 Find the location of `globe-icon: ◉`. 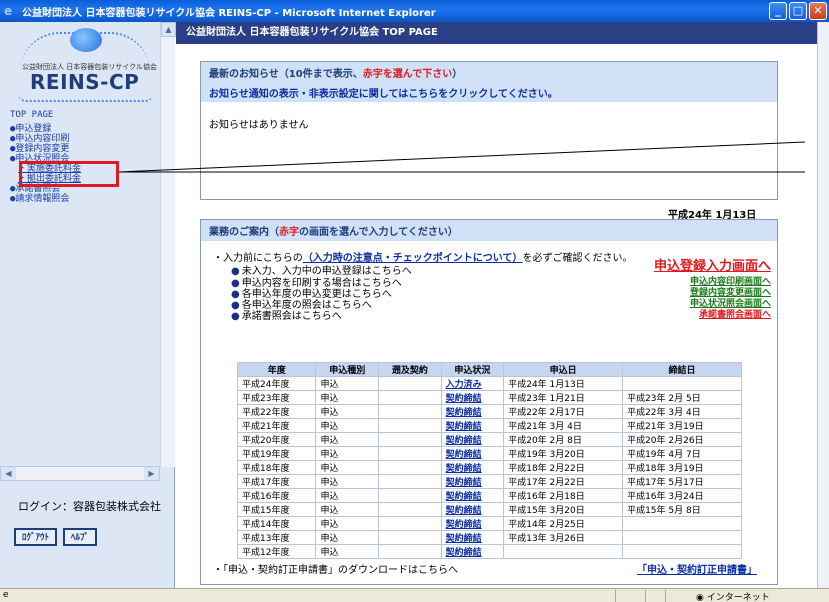

globe-icon: ◉ is located at coordinates (700, 597).